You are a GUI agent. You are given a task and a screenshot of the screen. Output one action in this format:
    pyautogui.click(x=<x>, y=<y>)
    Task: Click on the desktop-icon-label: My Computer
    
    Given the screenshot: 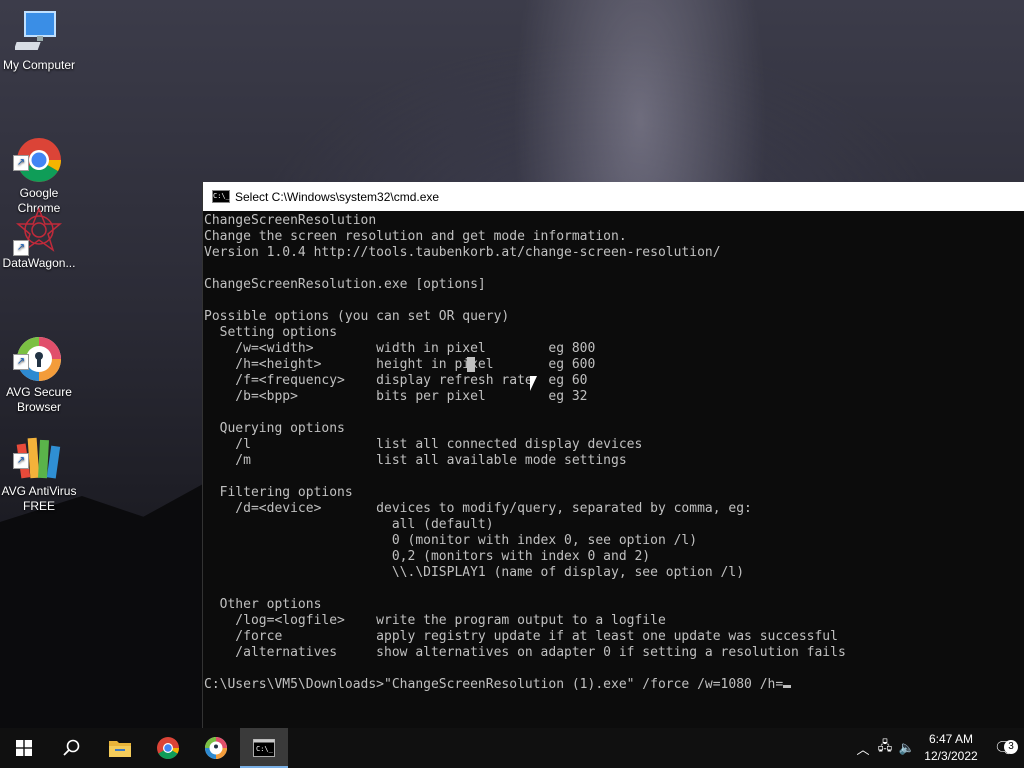 What is the action you would take?
    pyautogui.click(x=39, y=65)
    